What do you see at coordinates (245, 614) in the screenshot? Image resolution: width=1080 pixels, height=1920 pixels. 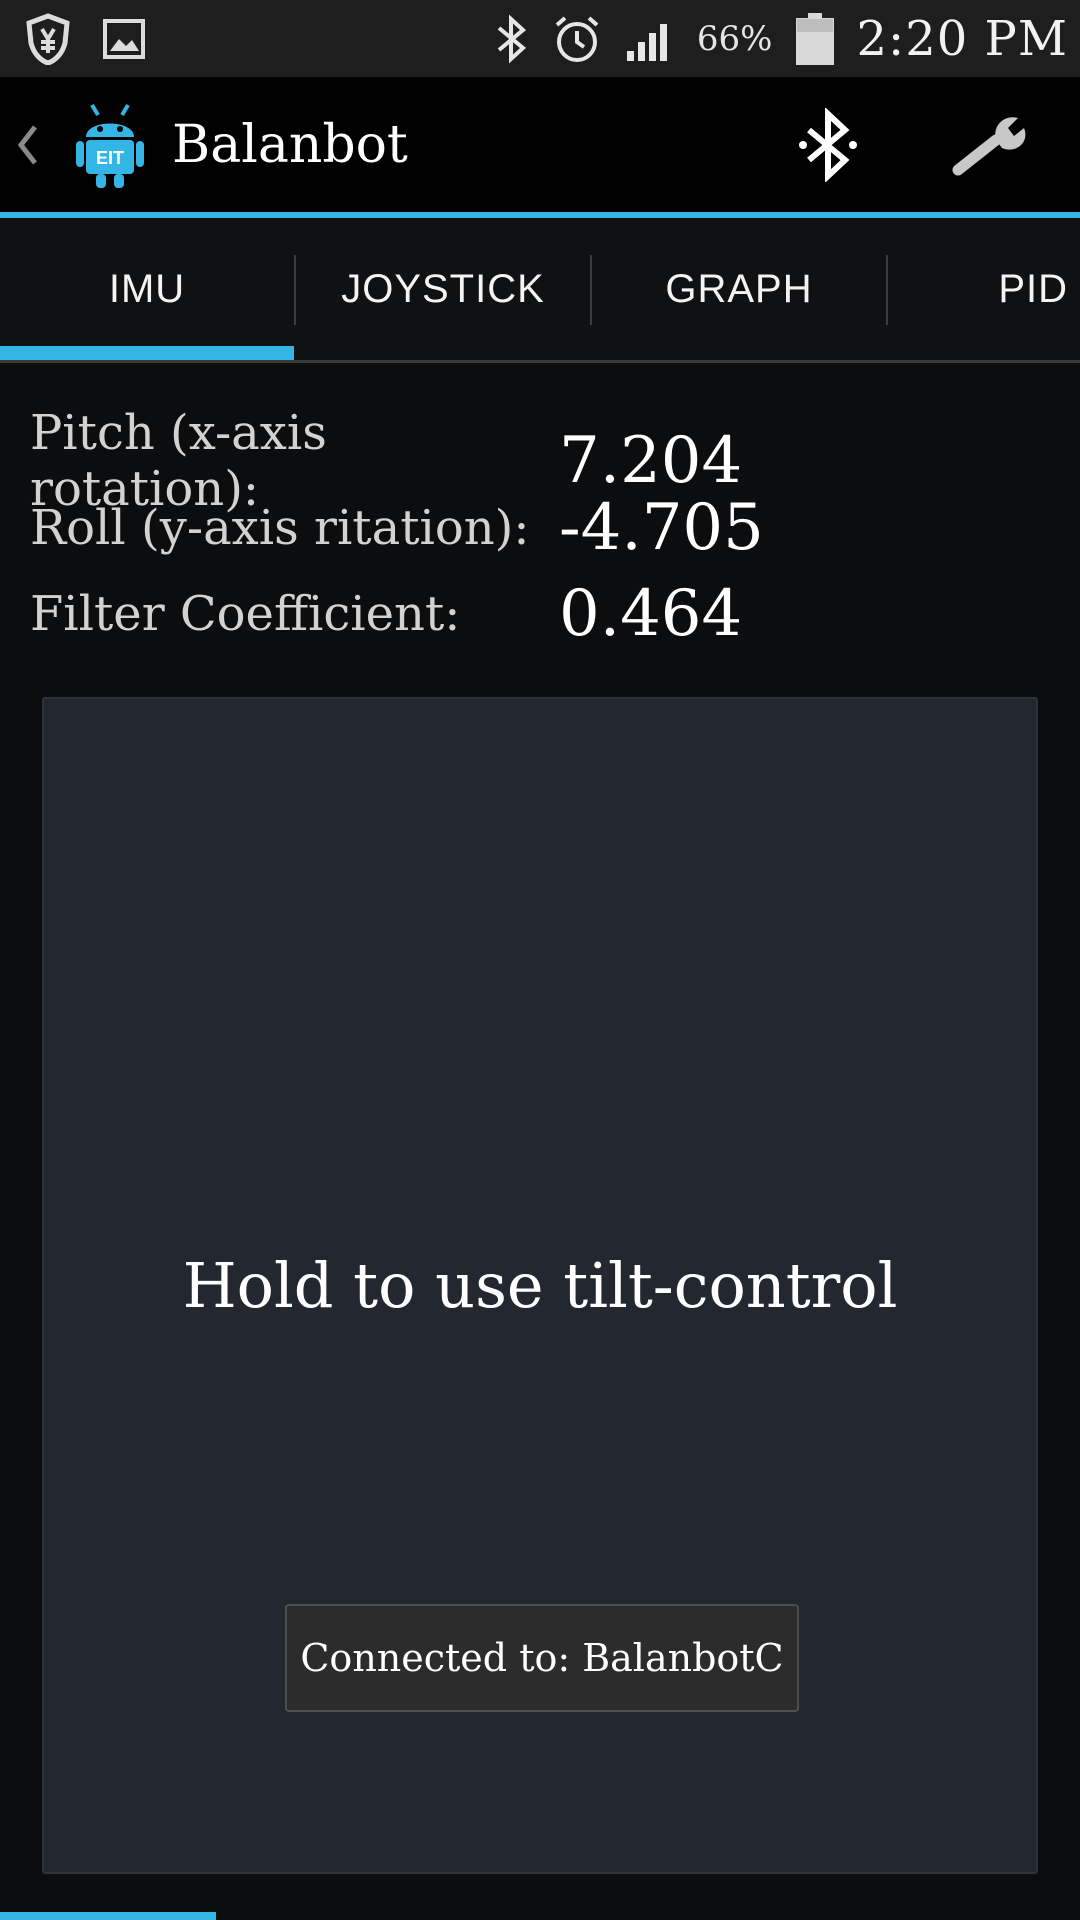 I see `filter-coefficient-label: Filter Coefficient:` at bounding box center [245, 614].